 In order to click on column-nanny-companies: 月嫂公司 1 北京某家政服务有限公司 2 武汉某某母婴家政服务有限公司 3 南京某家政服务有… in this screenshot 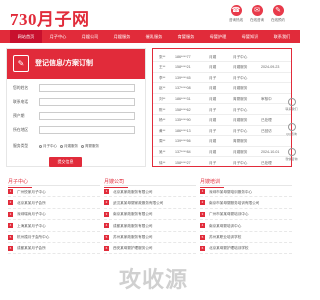, I will do `click(150, 216)`.